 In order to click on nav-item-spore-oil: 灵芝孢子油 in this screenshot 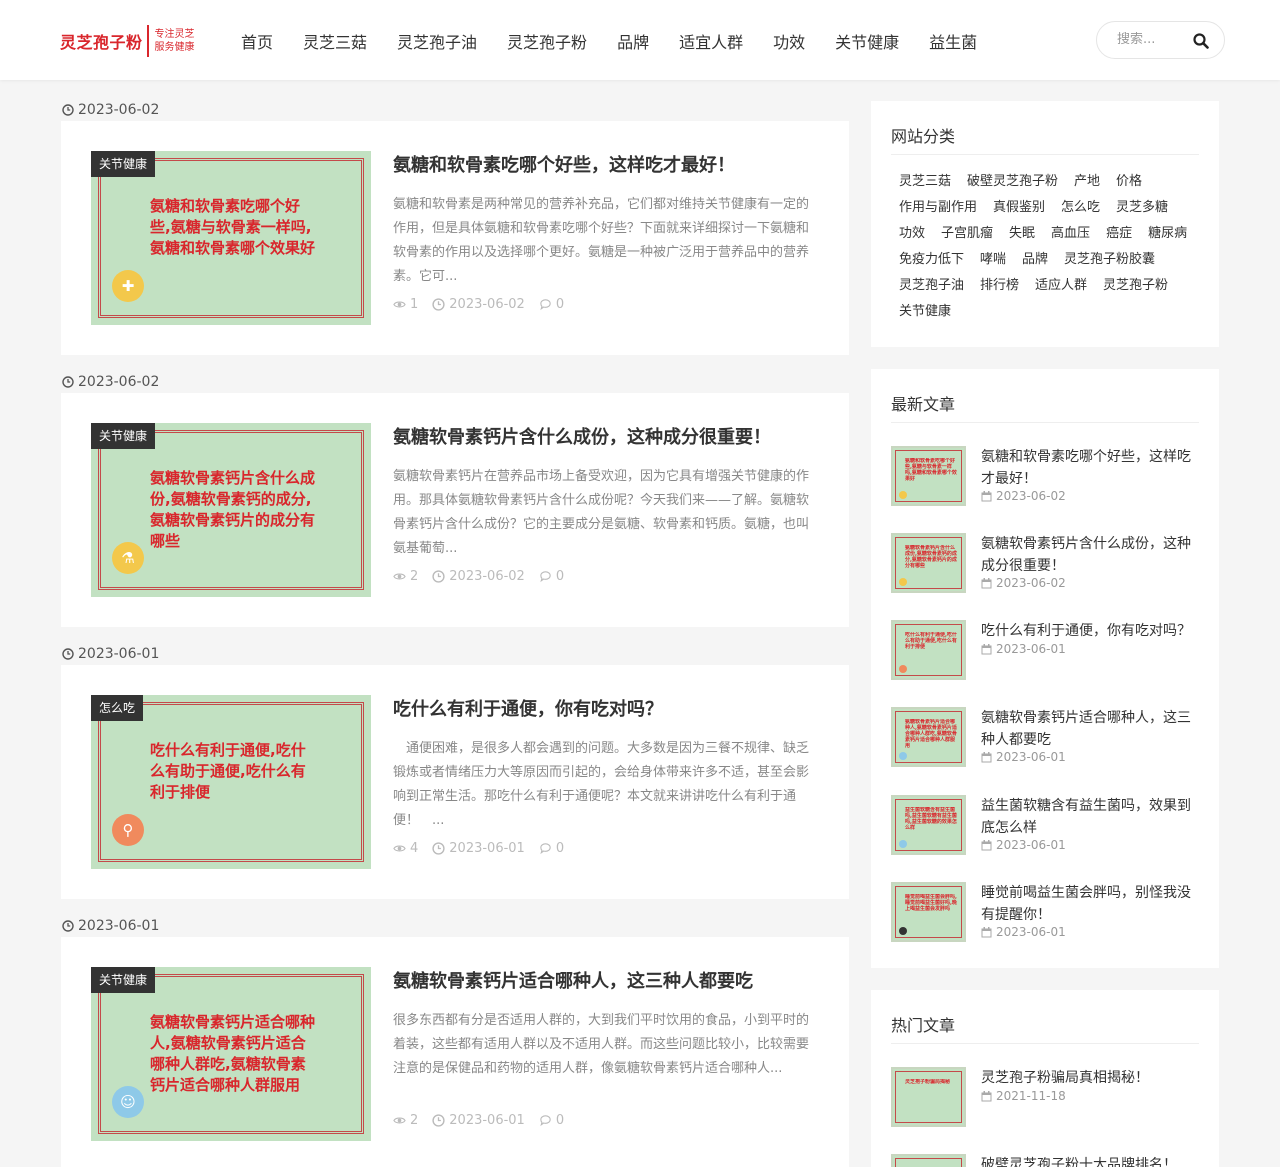, I will do `click(437, 41)`.